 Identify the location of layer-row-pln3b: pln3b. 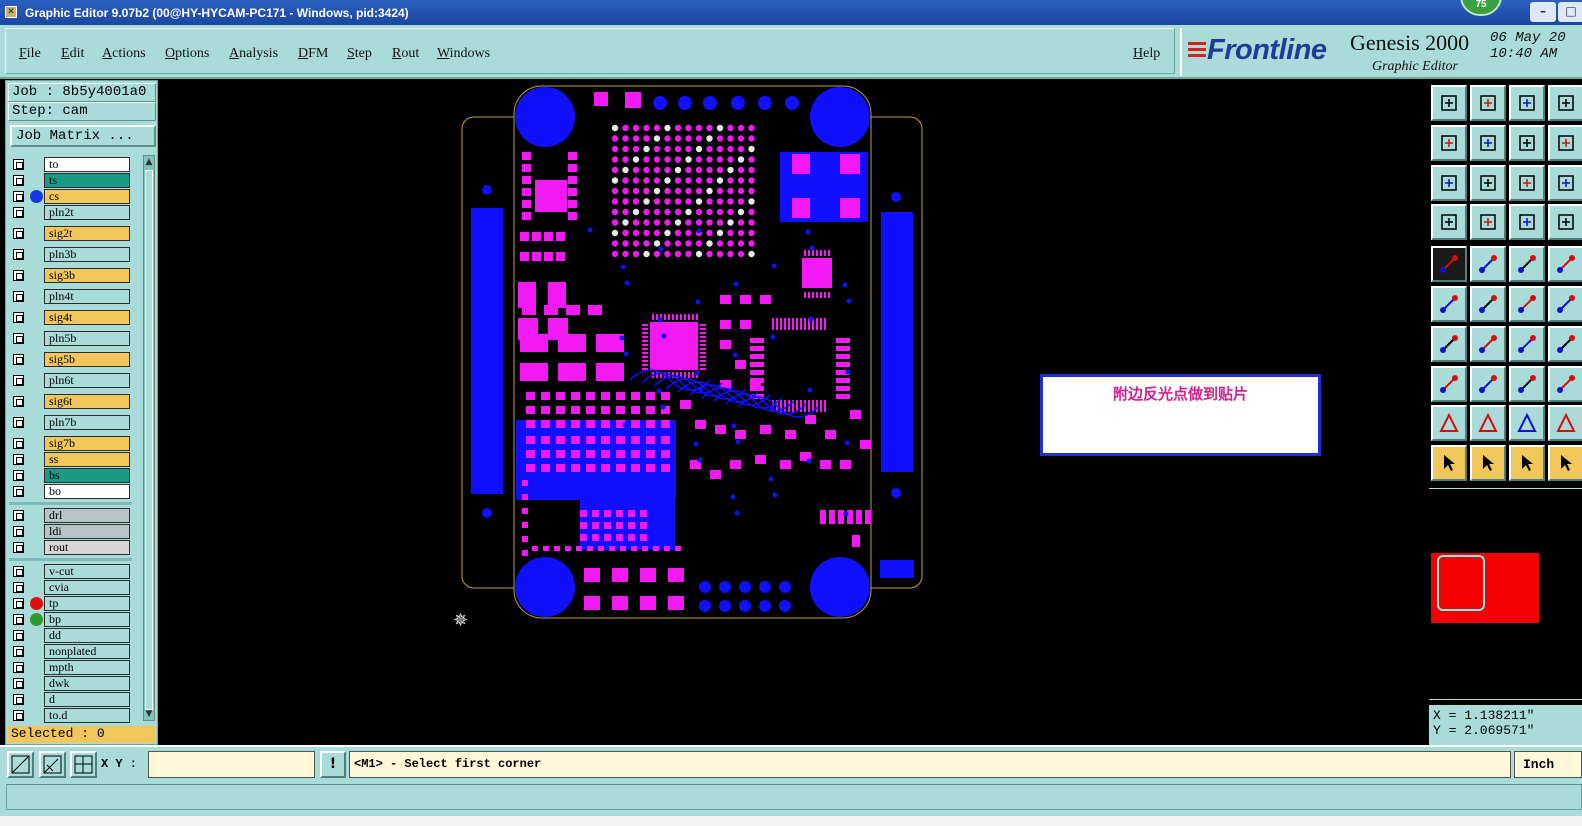
(70, 254).